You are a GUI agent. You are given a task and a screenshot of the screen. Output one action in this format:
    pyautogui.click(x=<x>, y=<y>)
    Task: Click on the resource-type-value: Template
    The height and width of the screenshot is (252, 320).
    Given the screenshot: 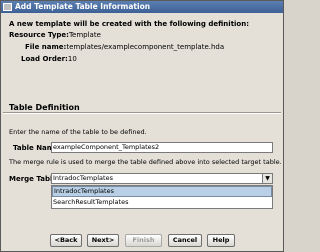 What is the action you would take?
    pyautogui.click(x=84, y=35)
    